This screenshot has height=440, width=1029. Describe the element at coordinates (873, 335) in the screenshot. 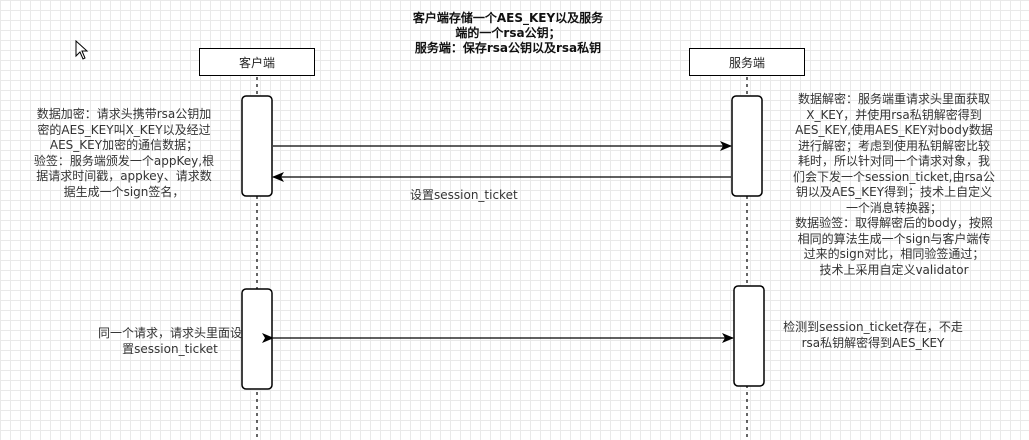

I see `server-note-session: 检测到session_ticket存在，不走 rsa私钥解密得到AES_KEY` at that location.